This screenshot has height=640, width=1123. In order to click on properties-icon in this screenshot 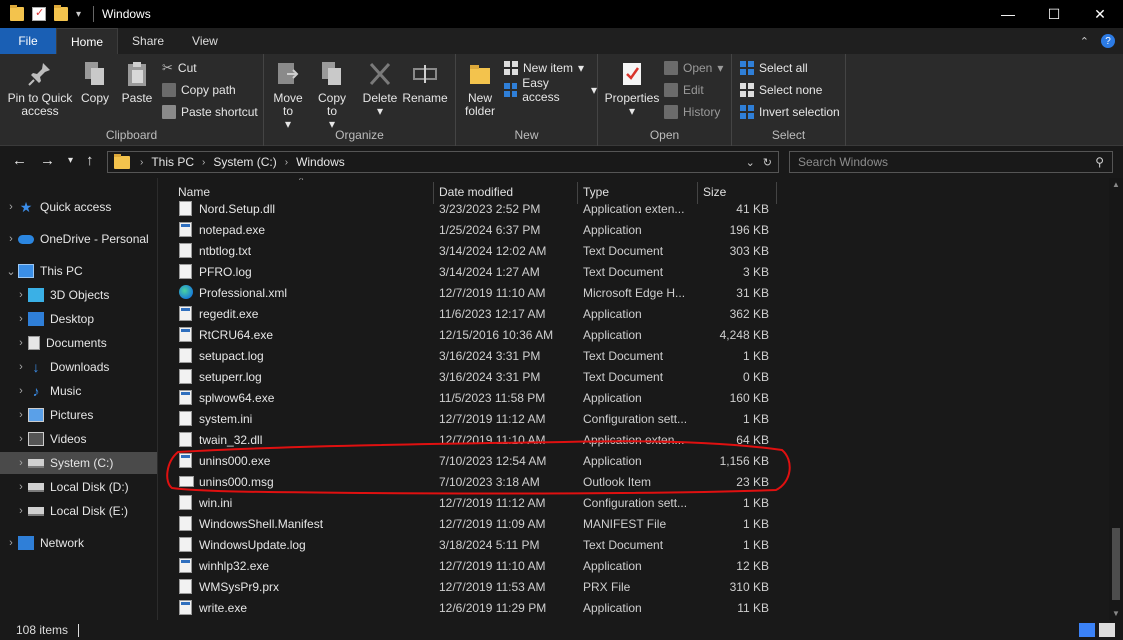, I will do `click(39, 13)`.